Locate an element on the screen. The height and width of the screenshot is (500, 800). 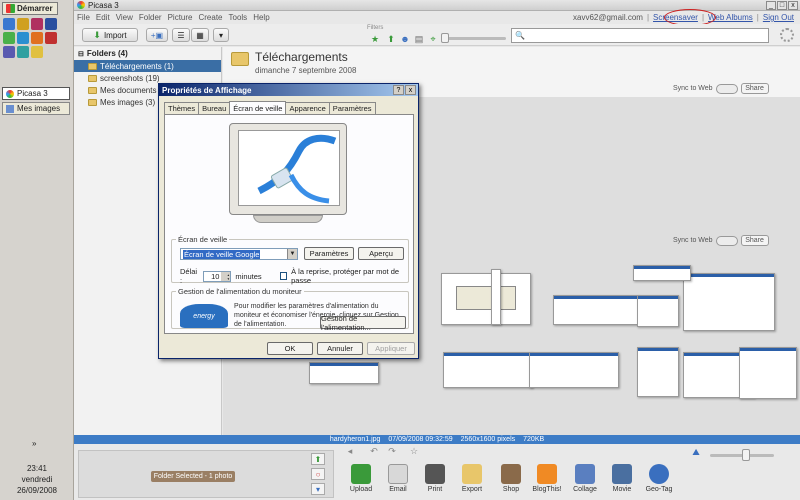
settings-button: Paramètres is located at coordinates (329, 253).